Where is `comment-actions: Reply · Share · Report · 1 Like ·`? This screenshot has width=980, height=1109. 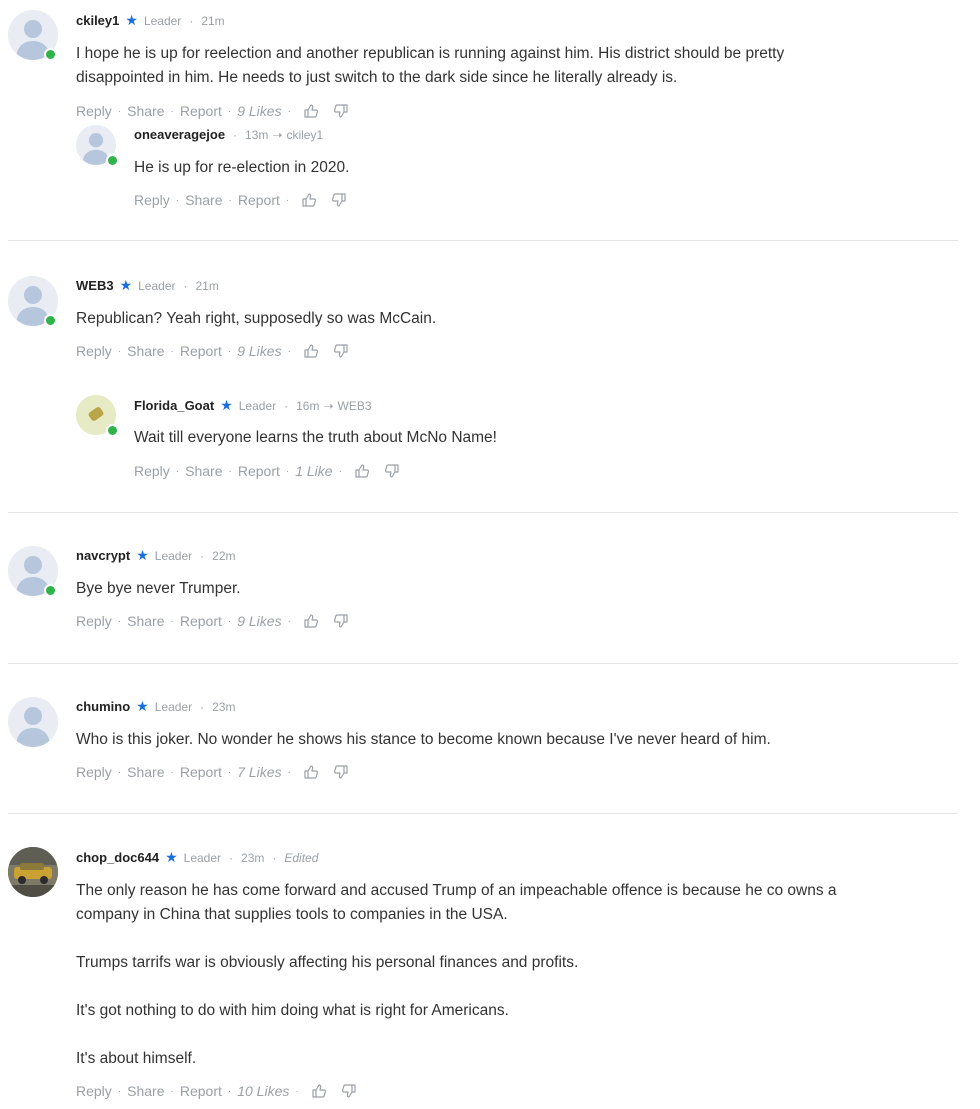
comment-actions: Reply · Share · Report · 1 Like · is located at coordinates (267, 471).